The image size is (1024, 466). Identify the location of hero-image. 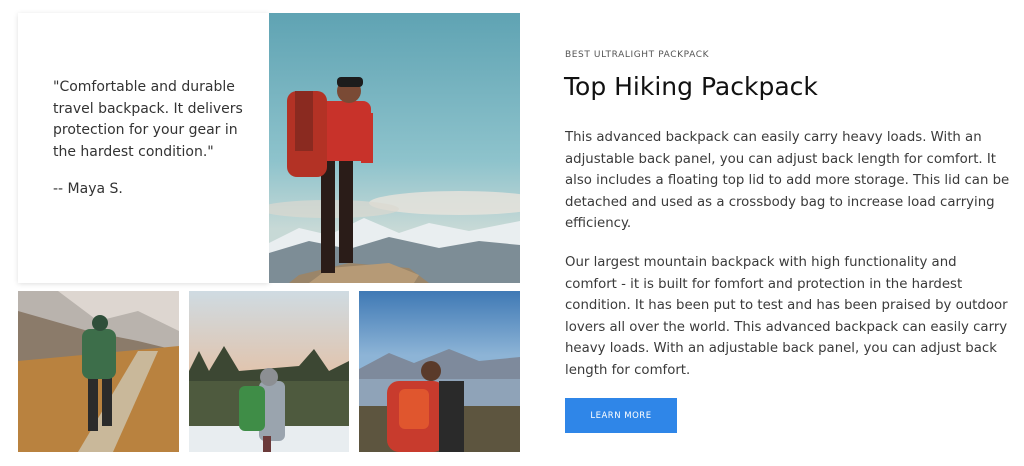
(394, 148).